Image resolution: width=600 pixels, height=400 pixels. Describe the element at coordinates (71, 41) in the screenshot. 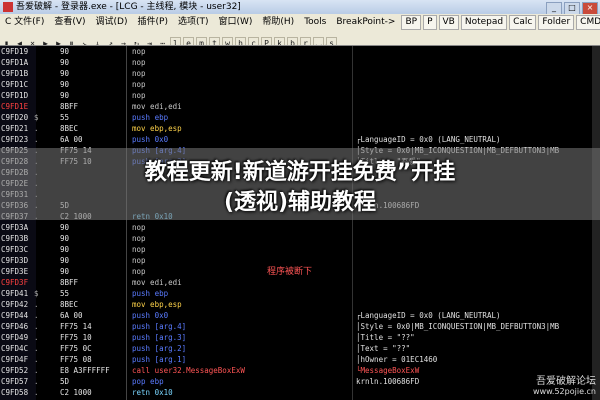

I see `toolbar-icon: ⏸` at that location.